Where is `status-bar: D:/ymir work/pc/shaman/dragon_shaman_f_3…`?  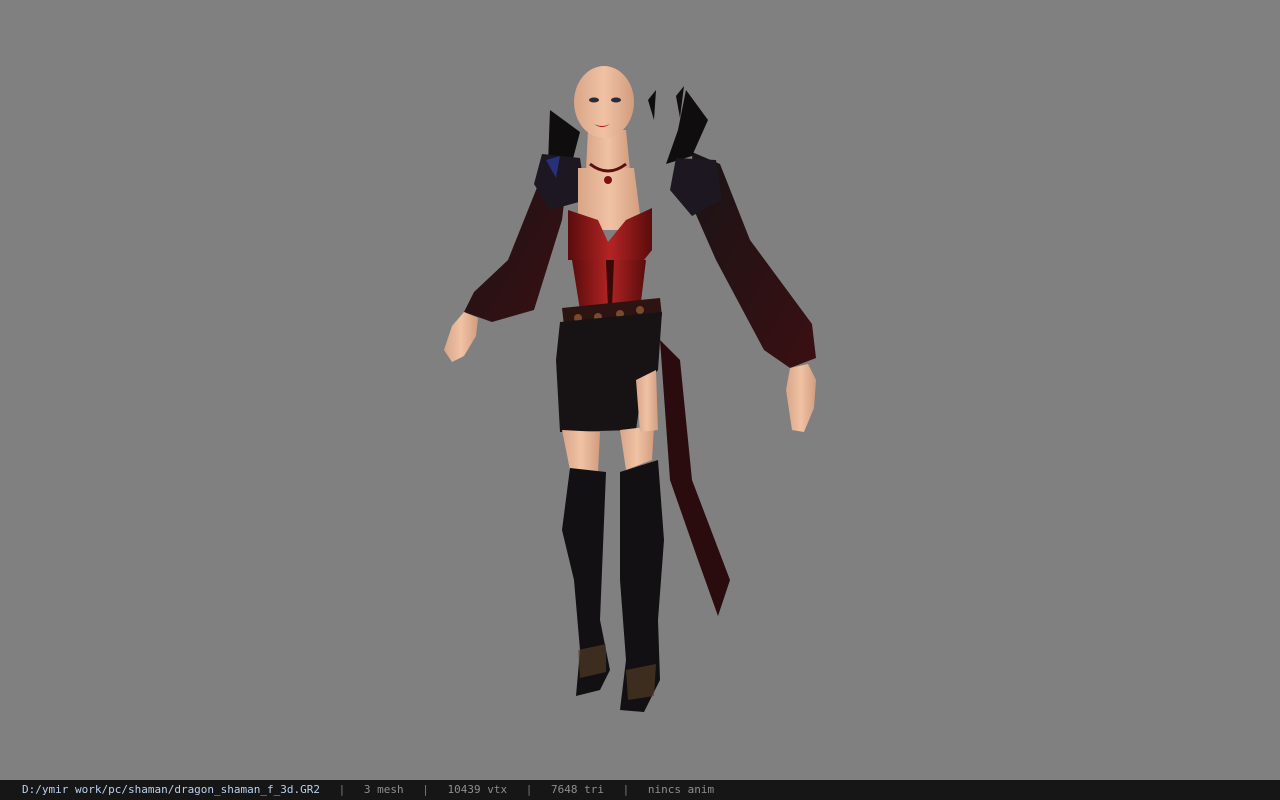 status-bar: D:/ymir work/pc/shaman/dragon_shaman_f_3… is located at coordinates (640, 790).